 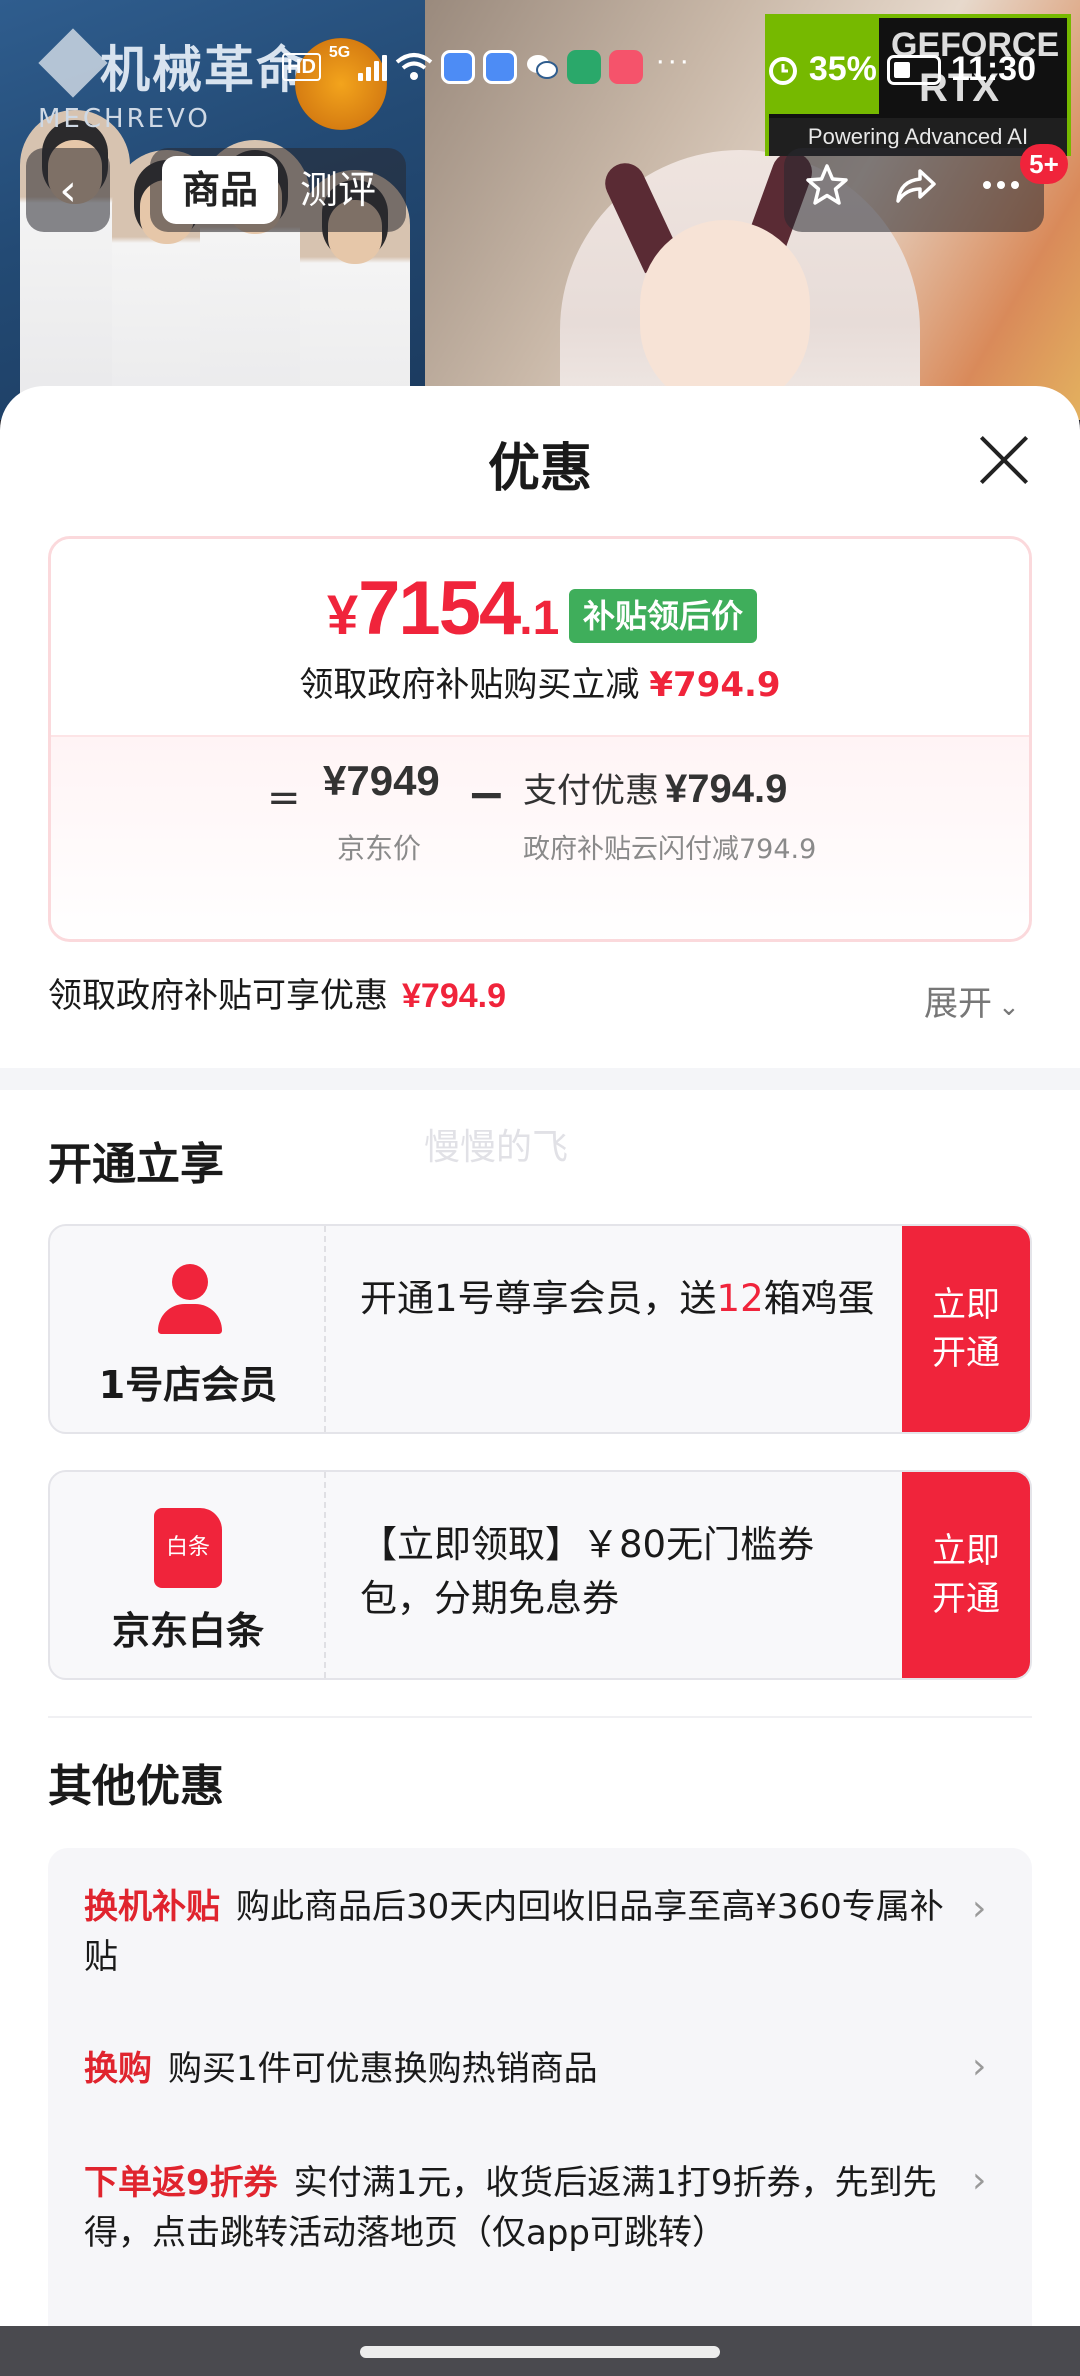 What do you see at coordinates (118, 2069) in the screenshot?
I see `promo-tag: 换购` at bounding box center [118, 2069].